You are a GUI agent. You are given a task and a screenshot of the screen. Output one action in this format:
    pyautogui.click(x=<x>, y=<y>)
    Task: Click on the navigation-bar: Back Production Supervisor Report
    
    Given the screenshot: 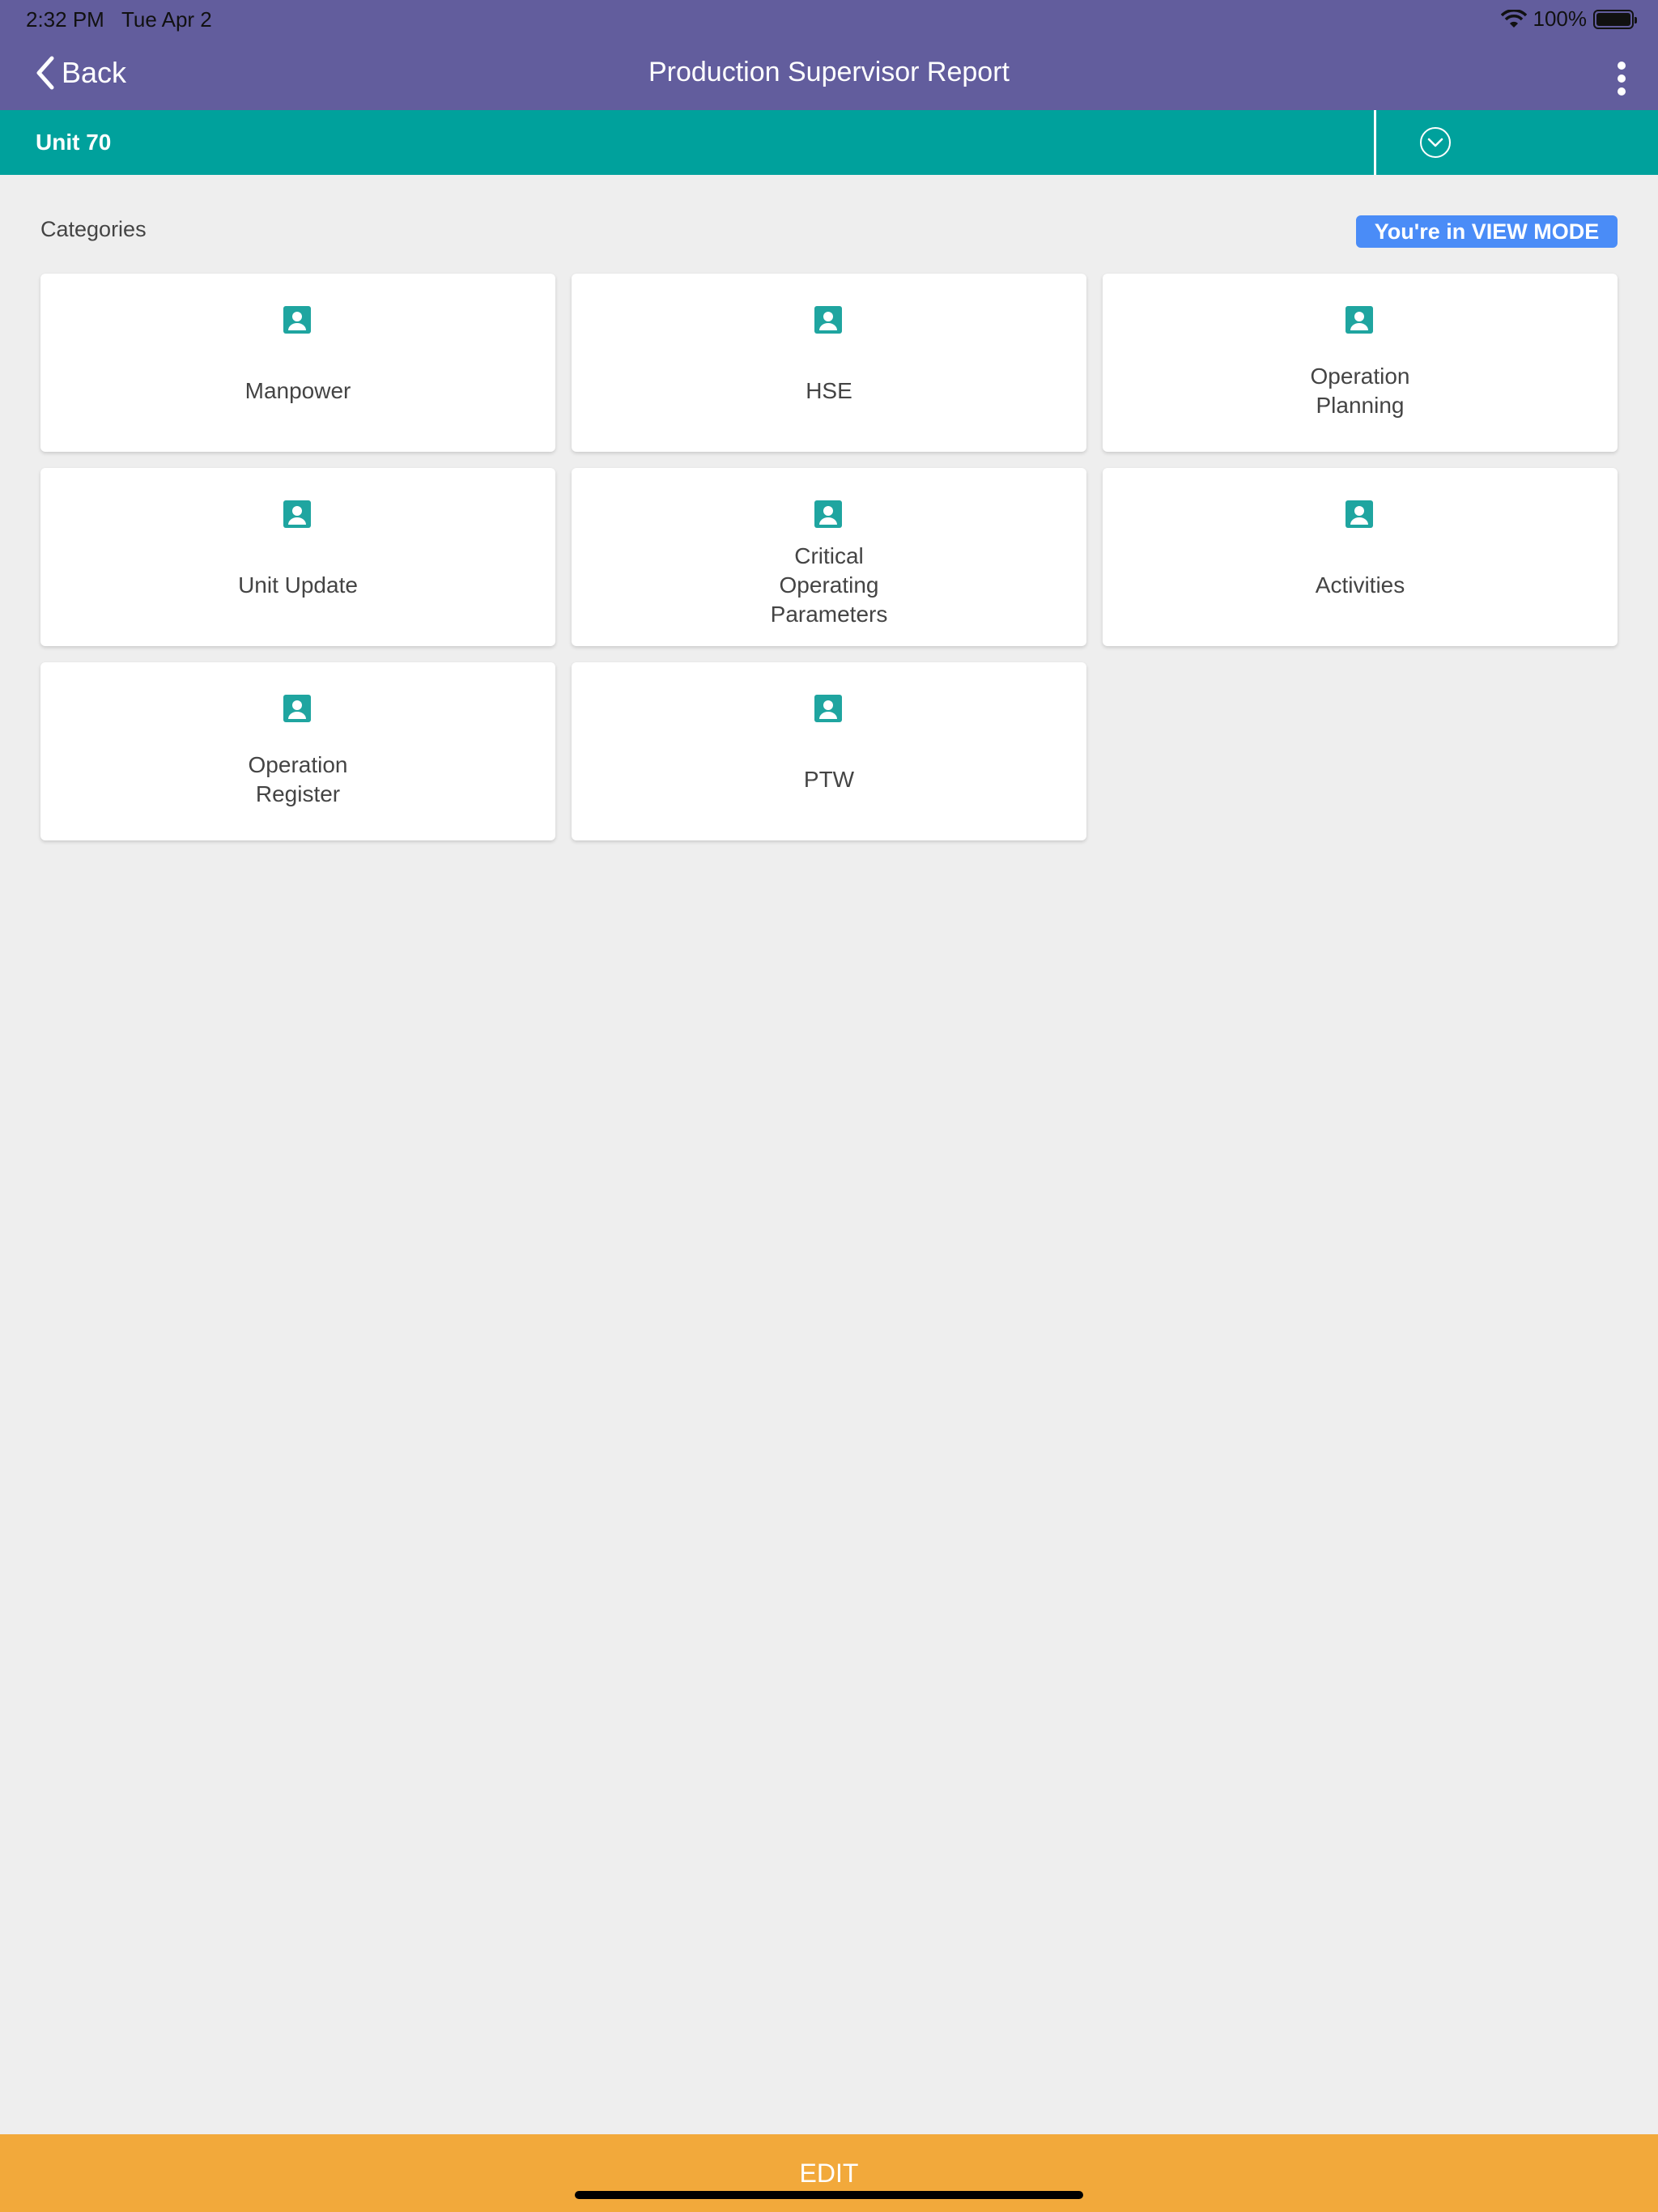 What is the action you would take?
    pyautogui.click(x=829, y=75)
    